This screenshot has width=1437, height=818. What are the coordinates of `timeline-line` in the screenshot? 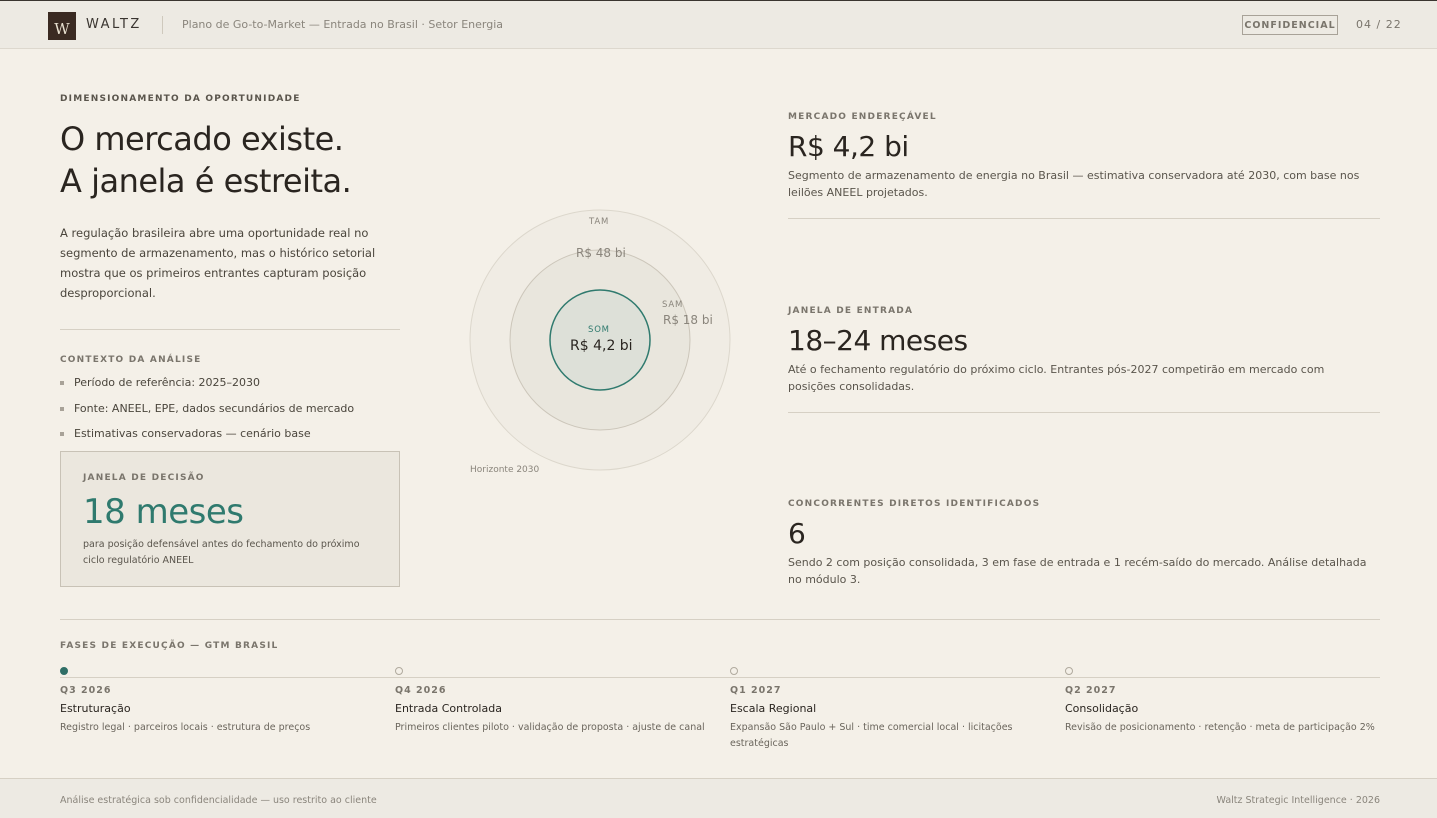 It's located at (720, 677).